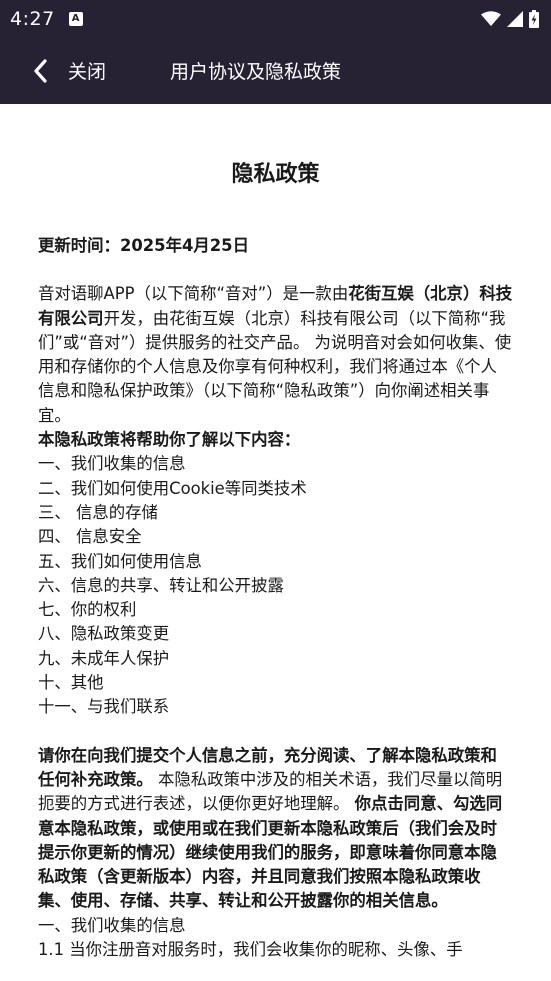 Image resolution: width=551 pixels, height=981 pixels. What do you see at coordinates (112, 925) in the screenshot?
I see `section-1-heading: 一、我们收集的信息` at bounding box center [112, 925].